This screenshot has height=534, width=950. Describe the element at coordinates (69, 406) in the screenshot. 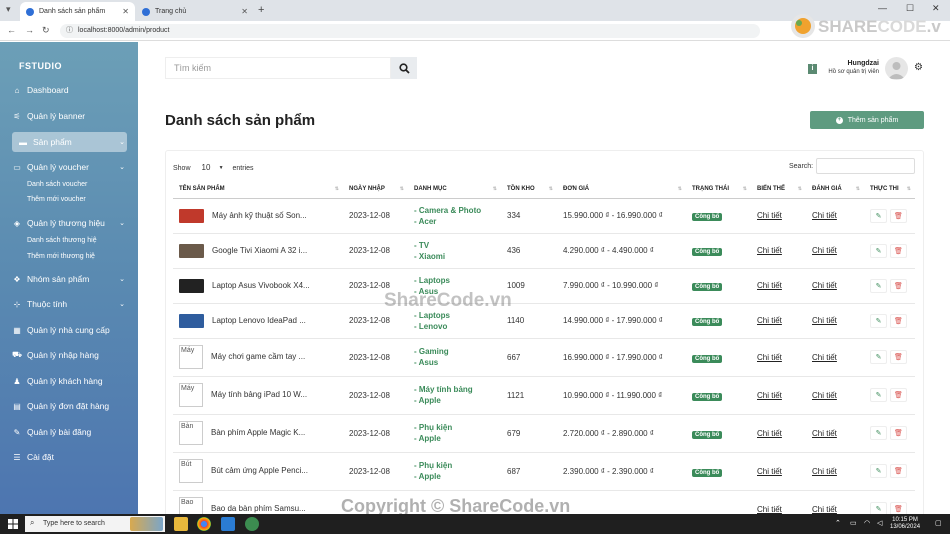

I see `sidebar-item-orders: ▤ Quản lý đơn đặt hàng` at that location.